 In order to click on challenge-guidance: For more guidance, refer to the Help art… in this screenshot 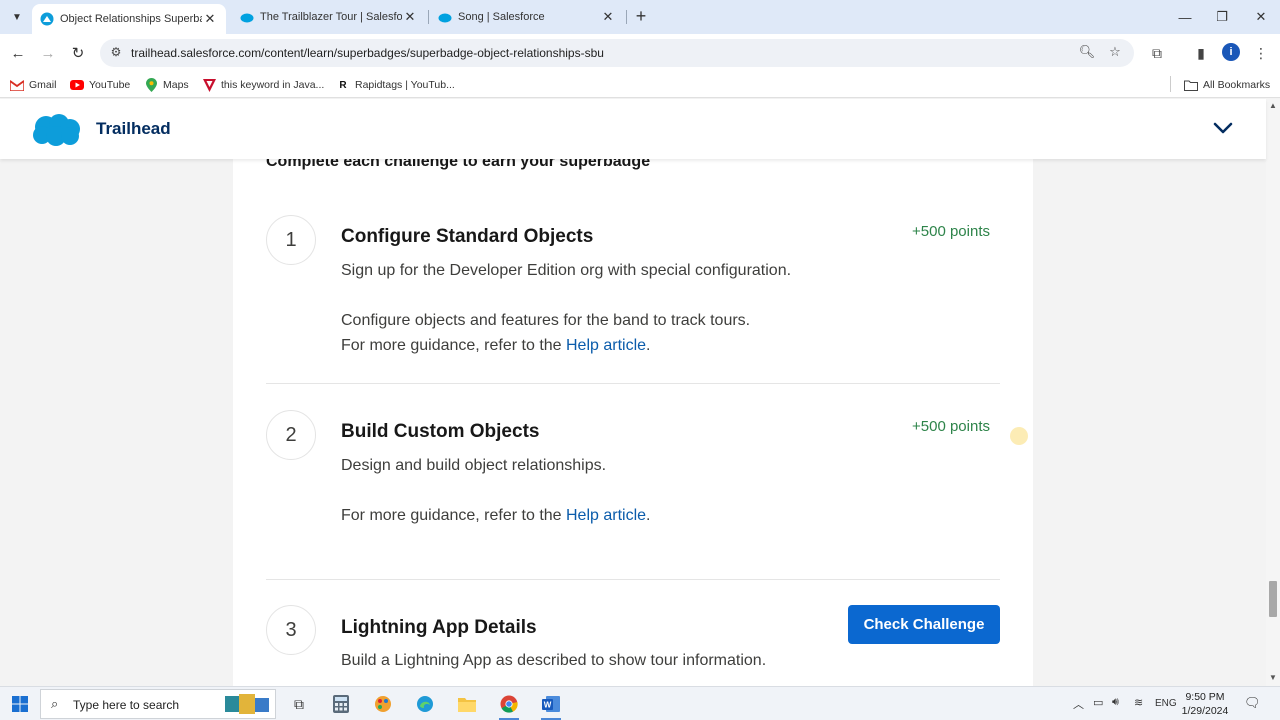, I will do `click(495, 346)`.